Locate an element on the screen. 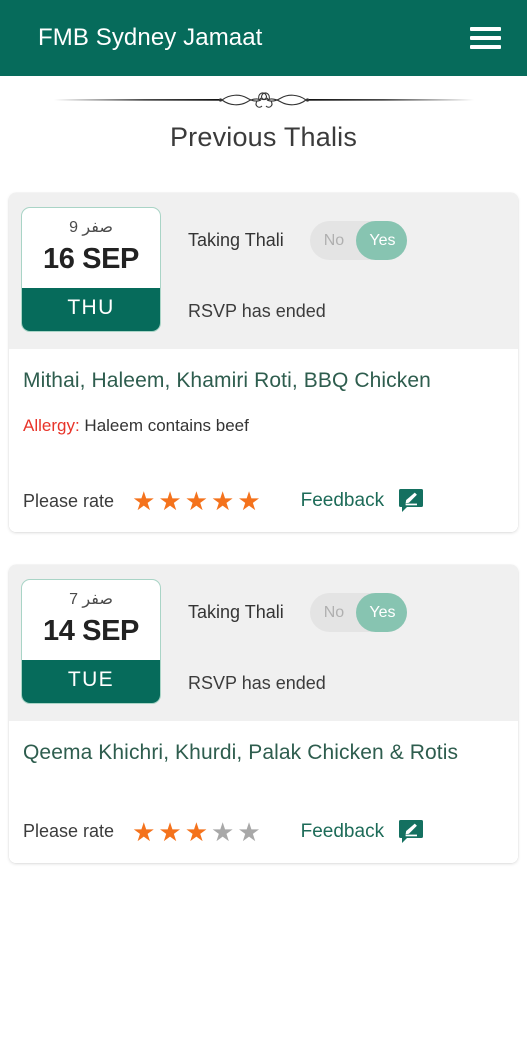 The height and width of the screenshot is (1049, 527). date-tile: صفر 7 14 SEP TUE is located at coordinates (91, 642).